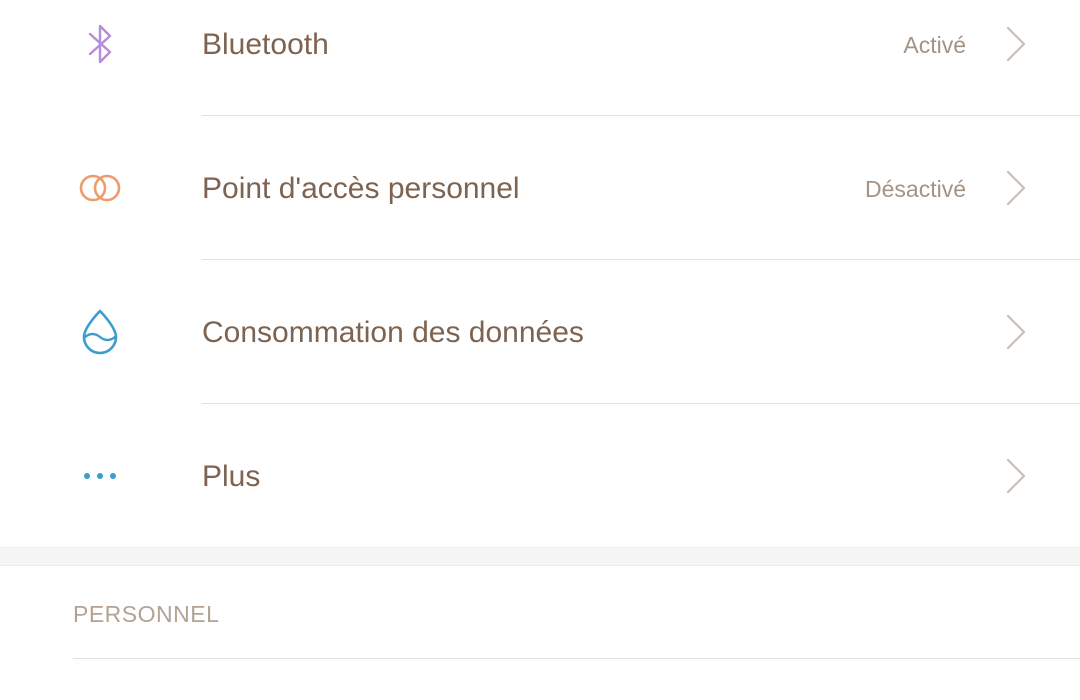 The height and width of the screenshot is (700, 1080). Describe the element at coordinates (576, 658) in the screenshot. I see `section-divider` at that location.